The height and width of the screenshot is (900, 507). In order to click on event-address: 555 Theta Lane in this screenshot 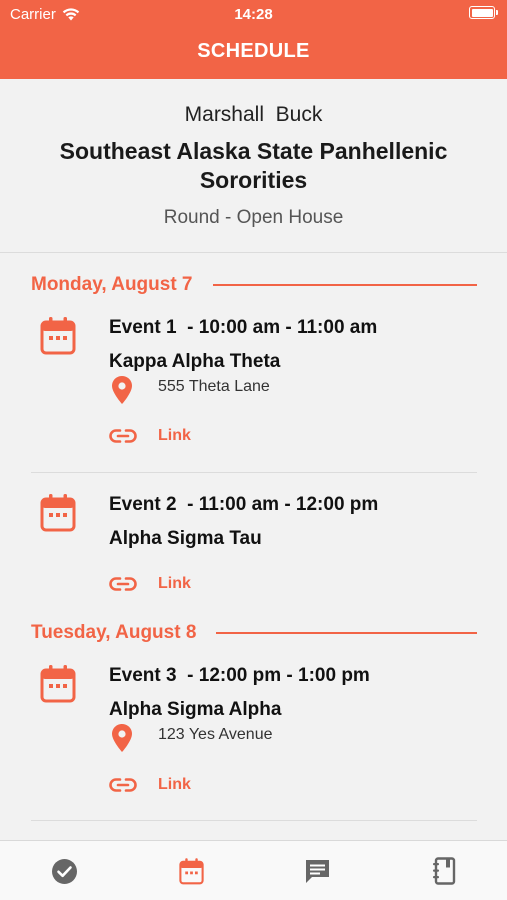, I will do `click(214, 386)`.